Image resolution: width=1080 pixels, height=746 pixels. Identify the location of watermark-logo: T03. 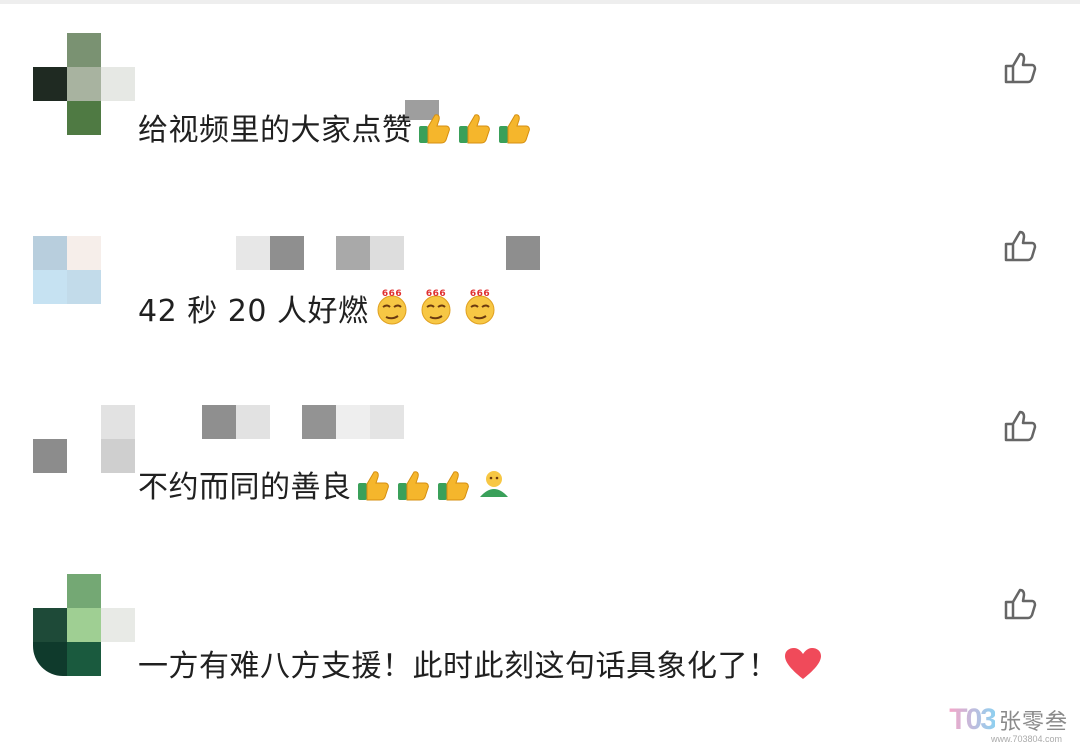
(973, 720).